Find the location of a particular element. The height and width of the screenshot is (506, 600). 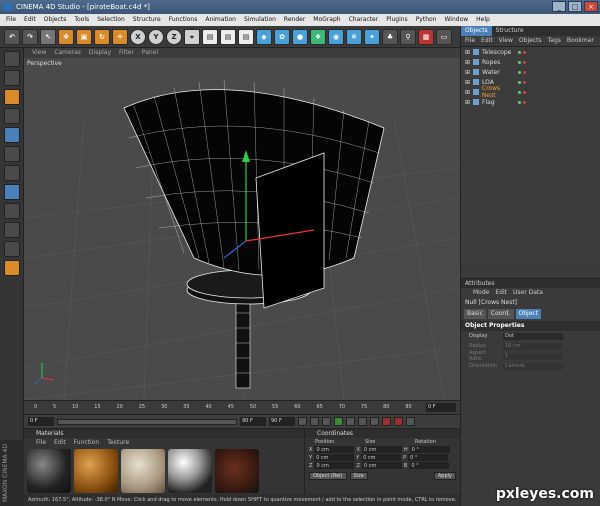

animation-mode-icon is located at coordinates (12, 249).